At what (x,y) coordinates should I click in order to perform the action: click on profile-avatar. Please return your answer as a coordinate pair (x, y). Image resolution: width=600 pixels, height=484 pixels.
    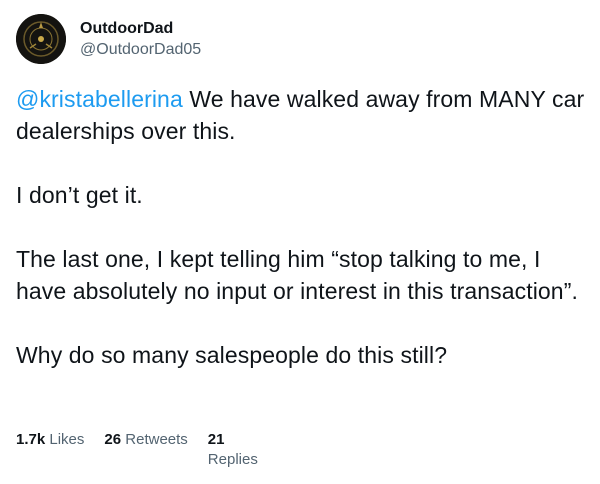
    Looking at the image, I should click on (41, 39).